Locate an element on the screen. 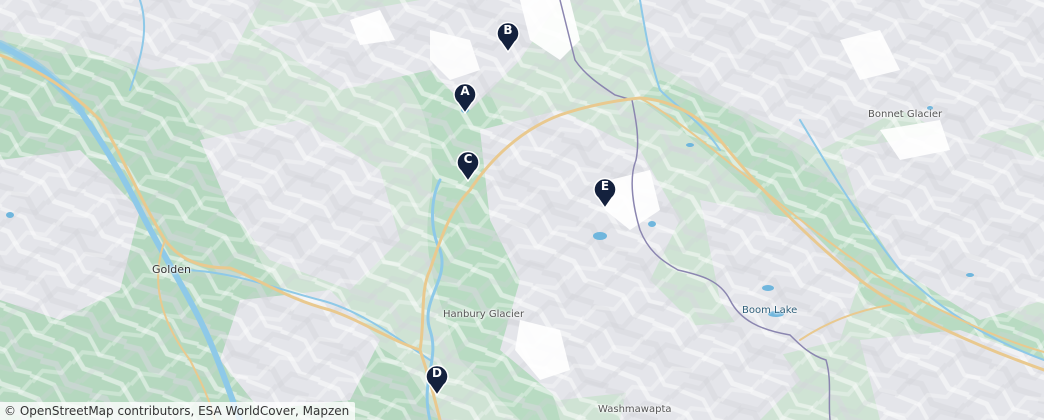 The width and height of the screenshot is (1044, 420). place-label-hanbury-glacier: Hanbury Glacier is located at coordinates (484, 314).